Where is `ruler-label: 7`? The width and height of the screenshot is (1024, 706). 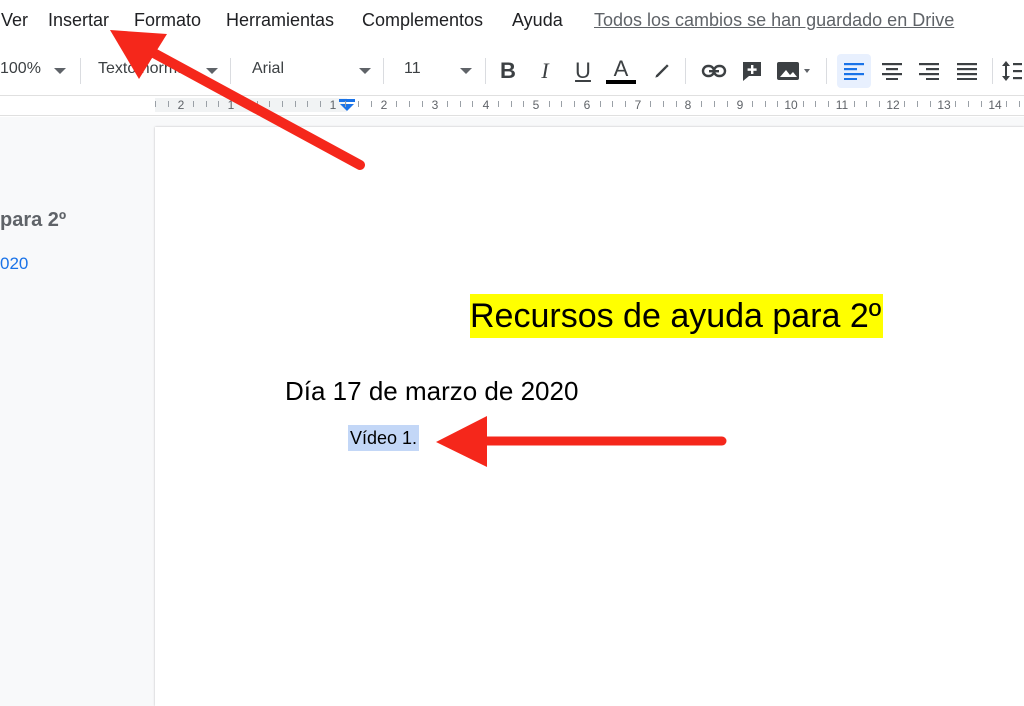 ruler-label: 7 is located at coordinates (638, 105).